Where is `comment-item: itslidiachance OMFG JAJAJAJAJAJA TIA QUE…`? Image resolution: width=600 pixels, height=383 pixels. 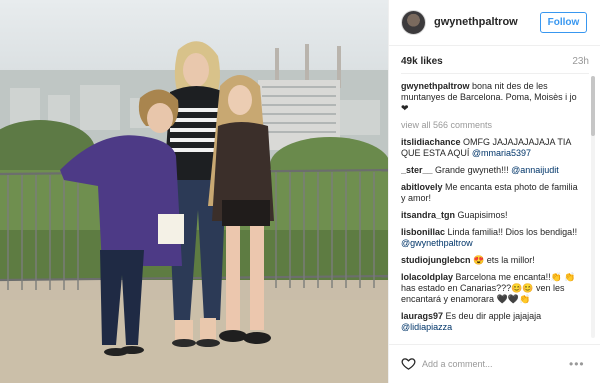
comment-item: itslidiachance OMFG JAJAJAJAJAJA TIA QUE… is located at coordinates (492, 148).